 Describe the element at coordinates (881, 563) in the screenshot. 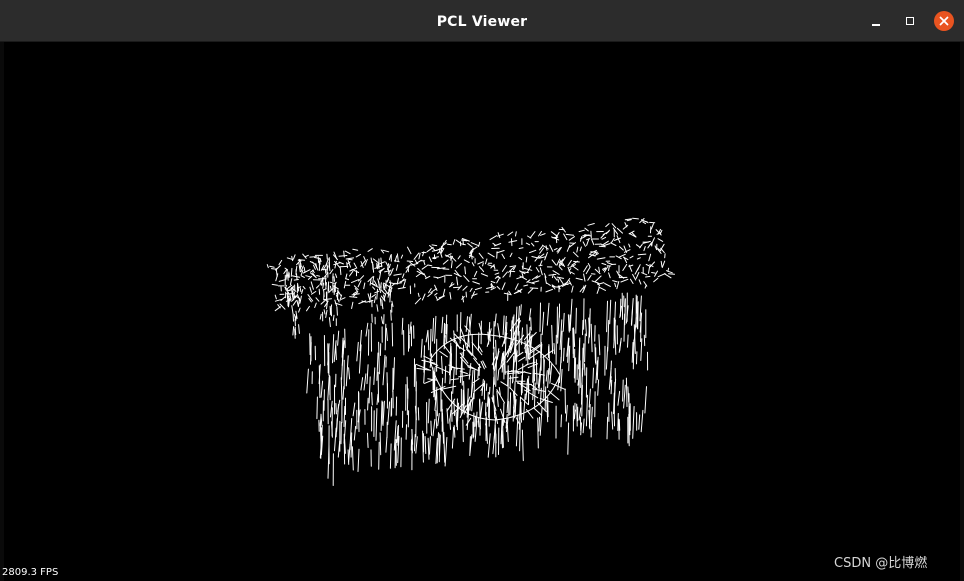

I see `csdn-watermark: CSDN @比博燃` at that location.